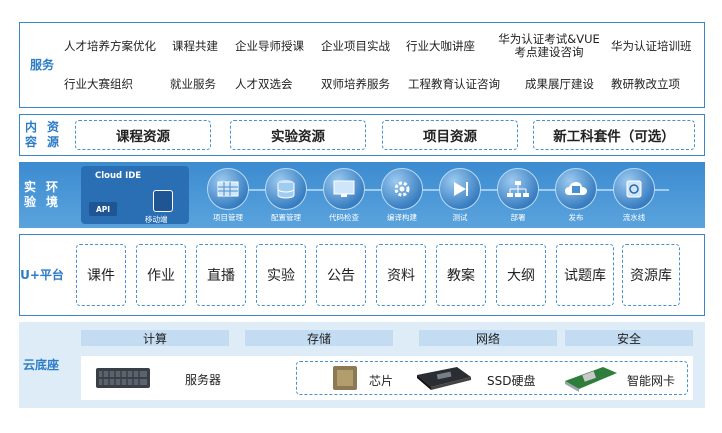  I want to click on hardware-row: 服务器 芯片 SSD硬盘 智能网卡, so click(387, 378).